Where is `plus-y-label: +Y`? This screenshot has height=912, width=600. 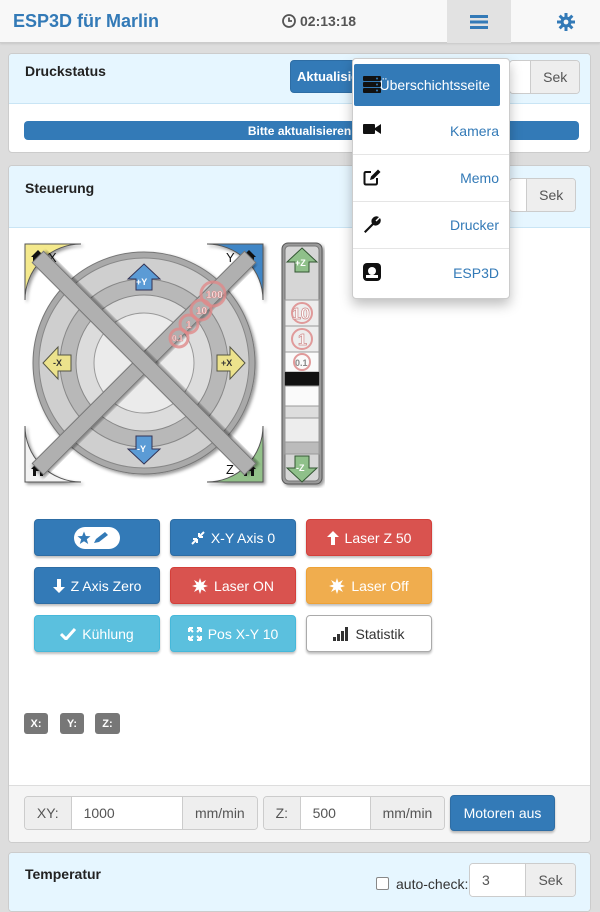
plus-y-label: +Y is located at coordinates (141, 282).